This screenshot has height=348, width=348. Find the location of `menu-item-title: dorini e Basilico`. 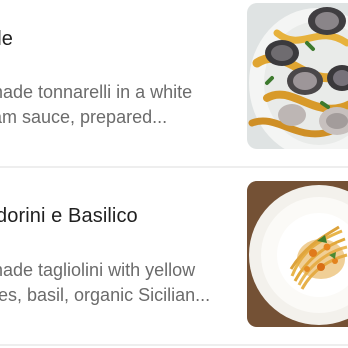

menu-item-title: dorini e Basilico is located at coordinates (69, 216).